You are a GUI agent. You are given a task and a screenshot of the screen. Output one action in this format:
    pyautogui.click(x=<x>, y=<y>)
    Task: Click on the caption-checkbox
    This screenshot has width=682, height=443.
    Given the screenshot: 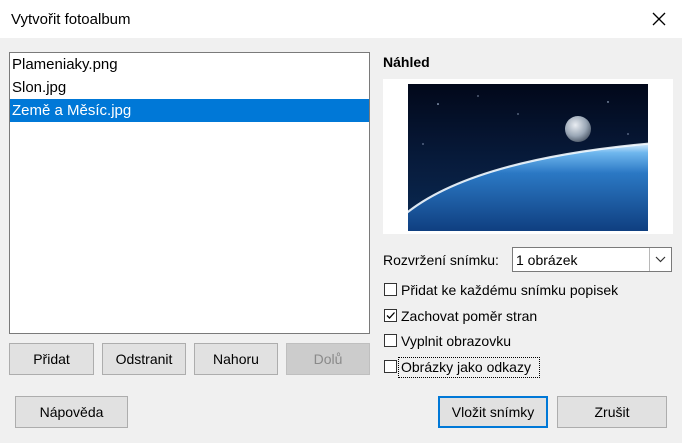 What is the action you would take?
    pyautogui.click(x=390, y=289)
    